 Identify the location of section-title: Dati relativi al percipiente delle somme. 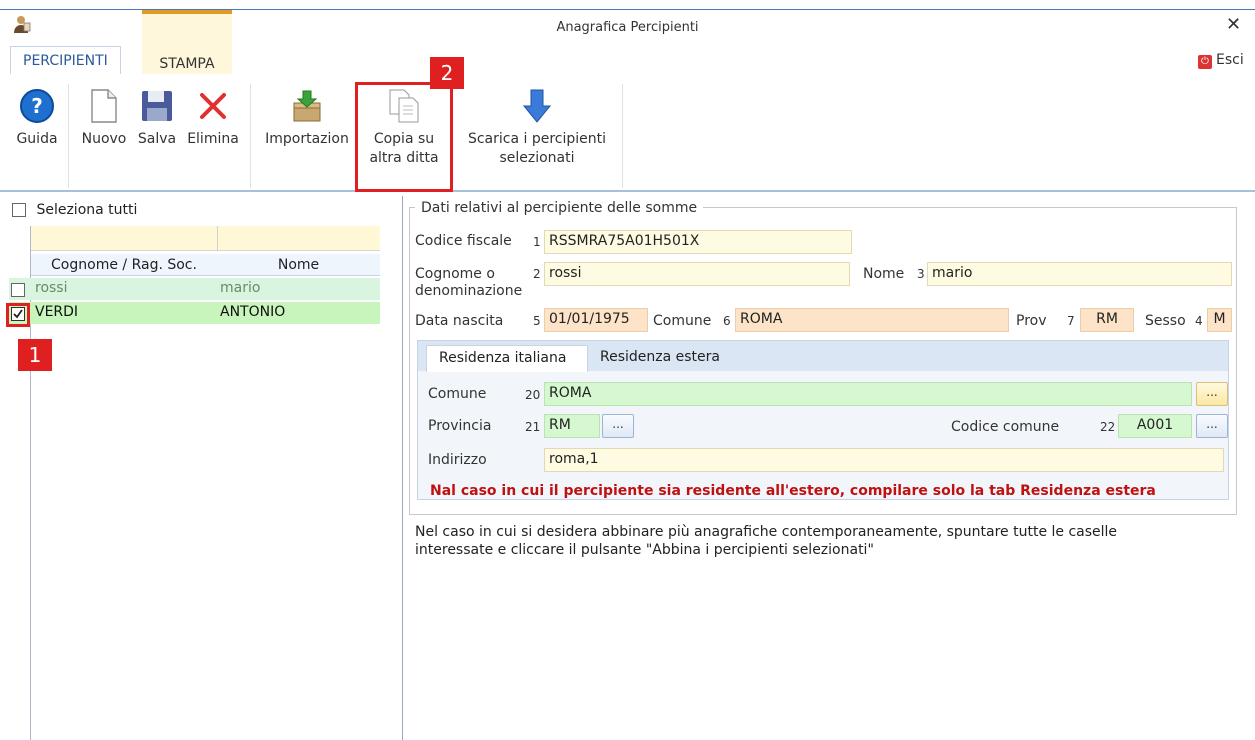
(559, 208).